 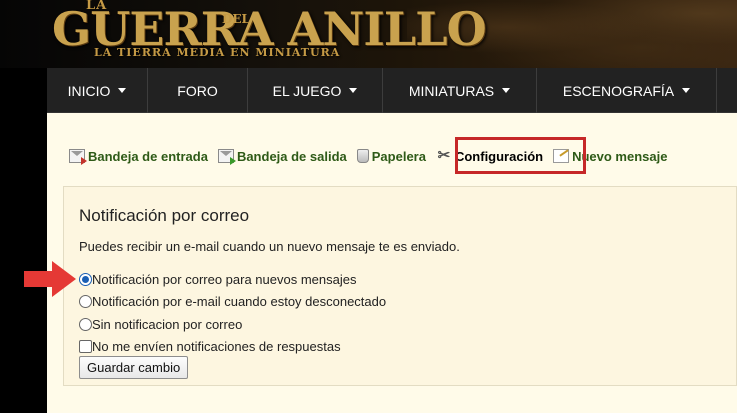 I want to click on tab-label: Nuevo mensaje, so click(x=620, y=156).